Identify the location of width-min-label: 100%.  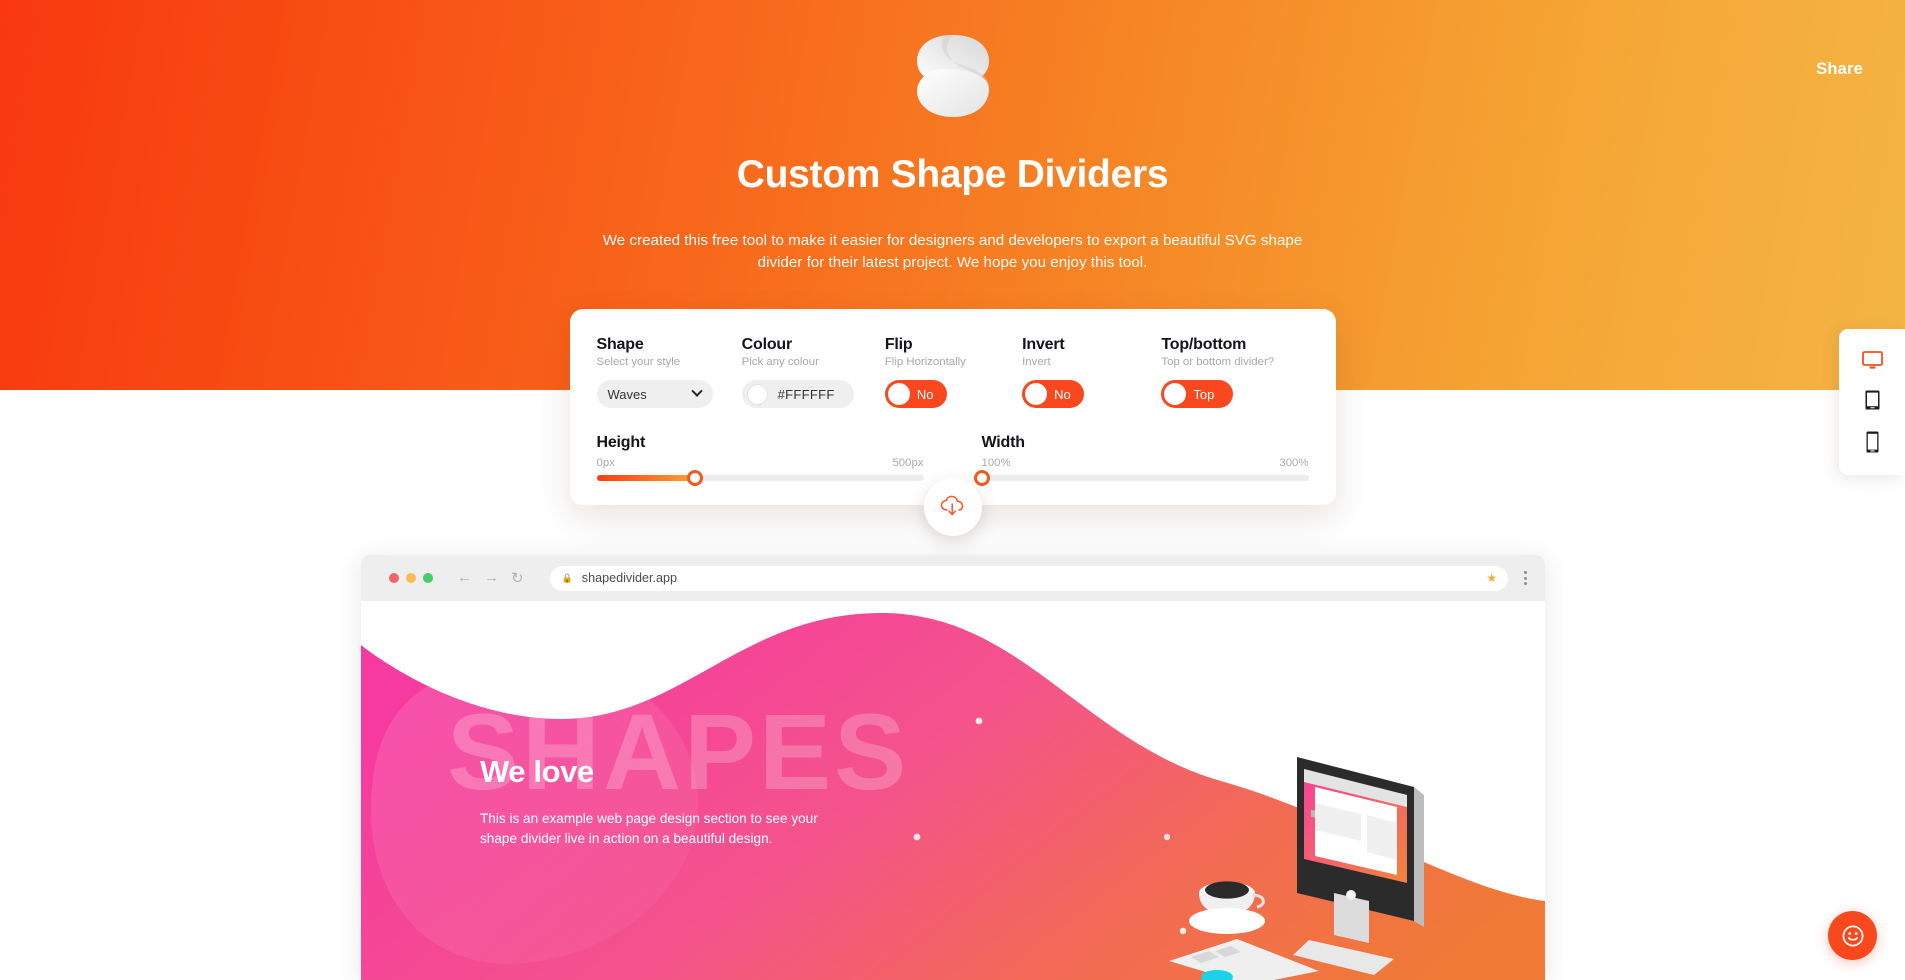
(996, 463).